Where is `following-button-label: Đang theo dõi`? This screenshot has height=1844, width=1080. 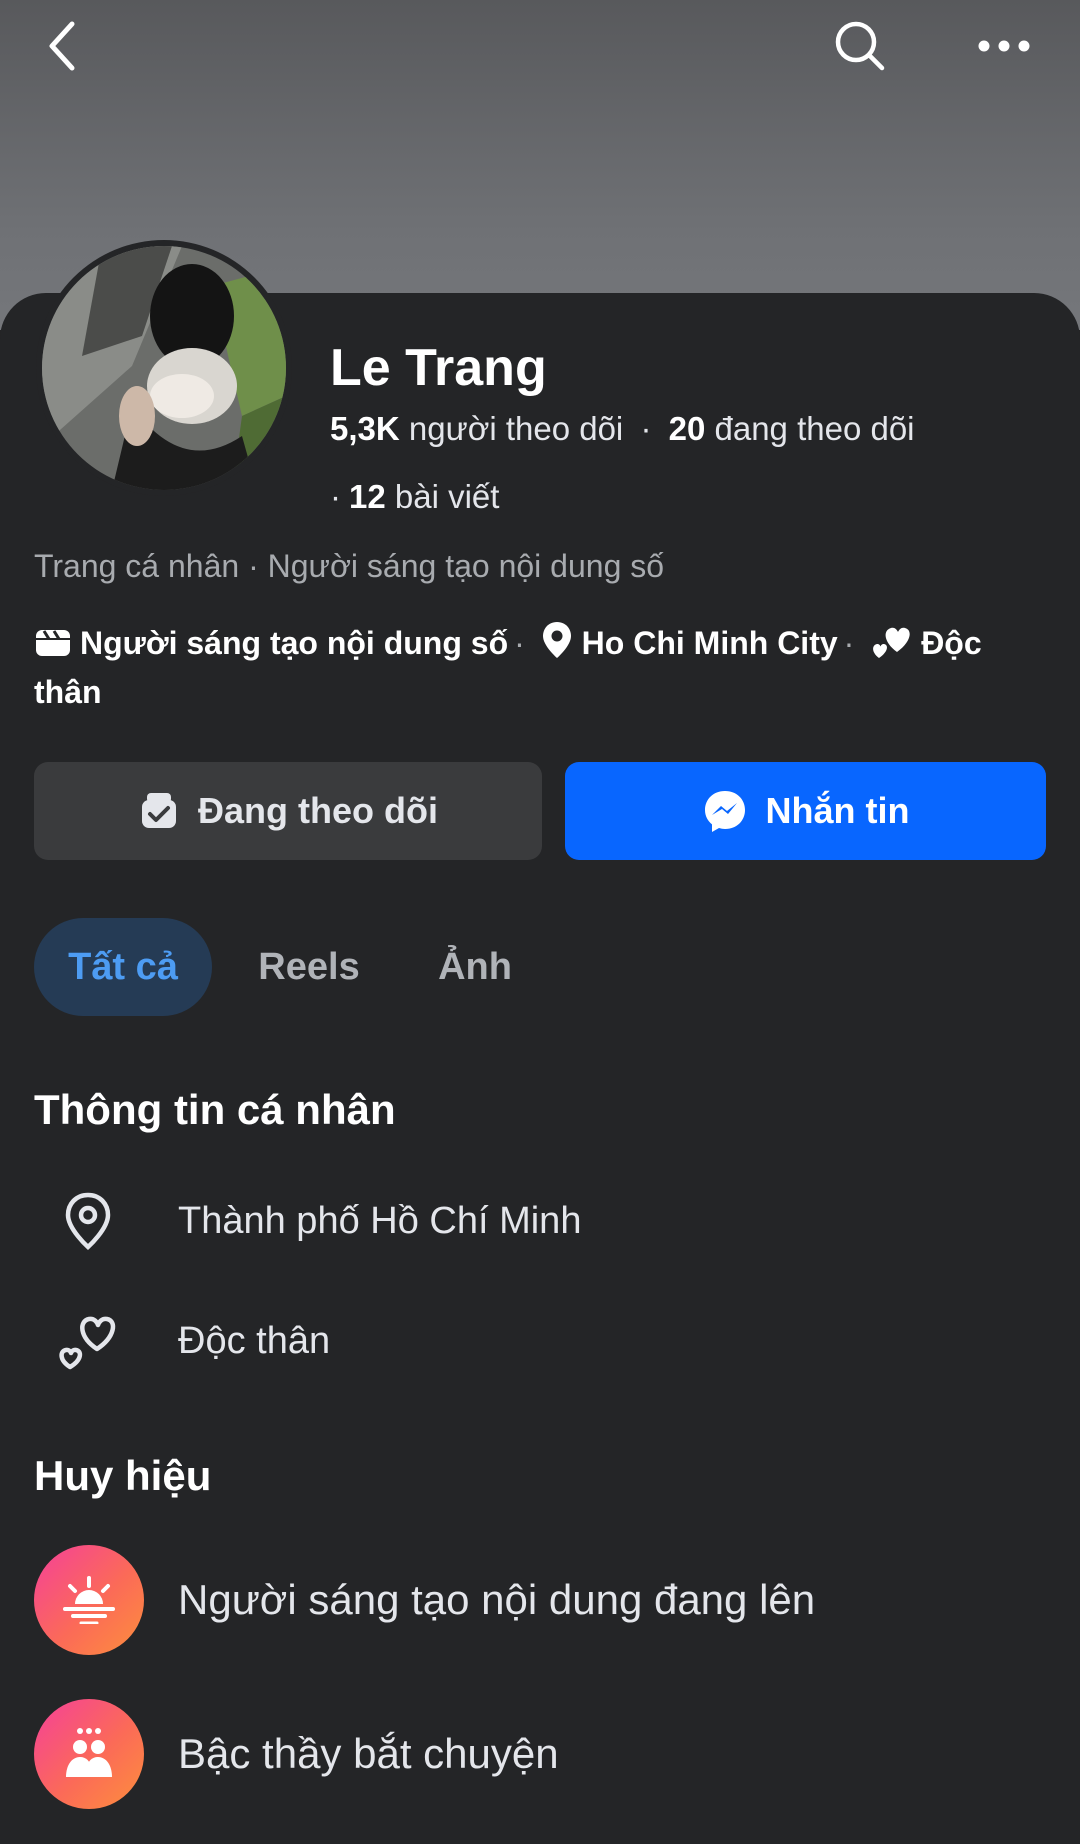
following-button-label: Đang theo dõi is located at coordinates (318, 810).